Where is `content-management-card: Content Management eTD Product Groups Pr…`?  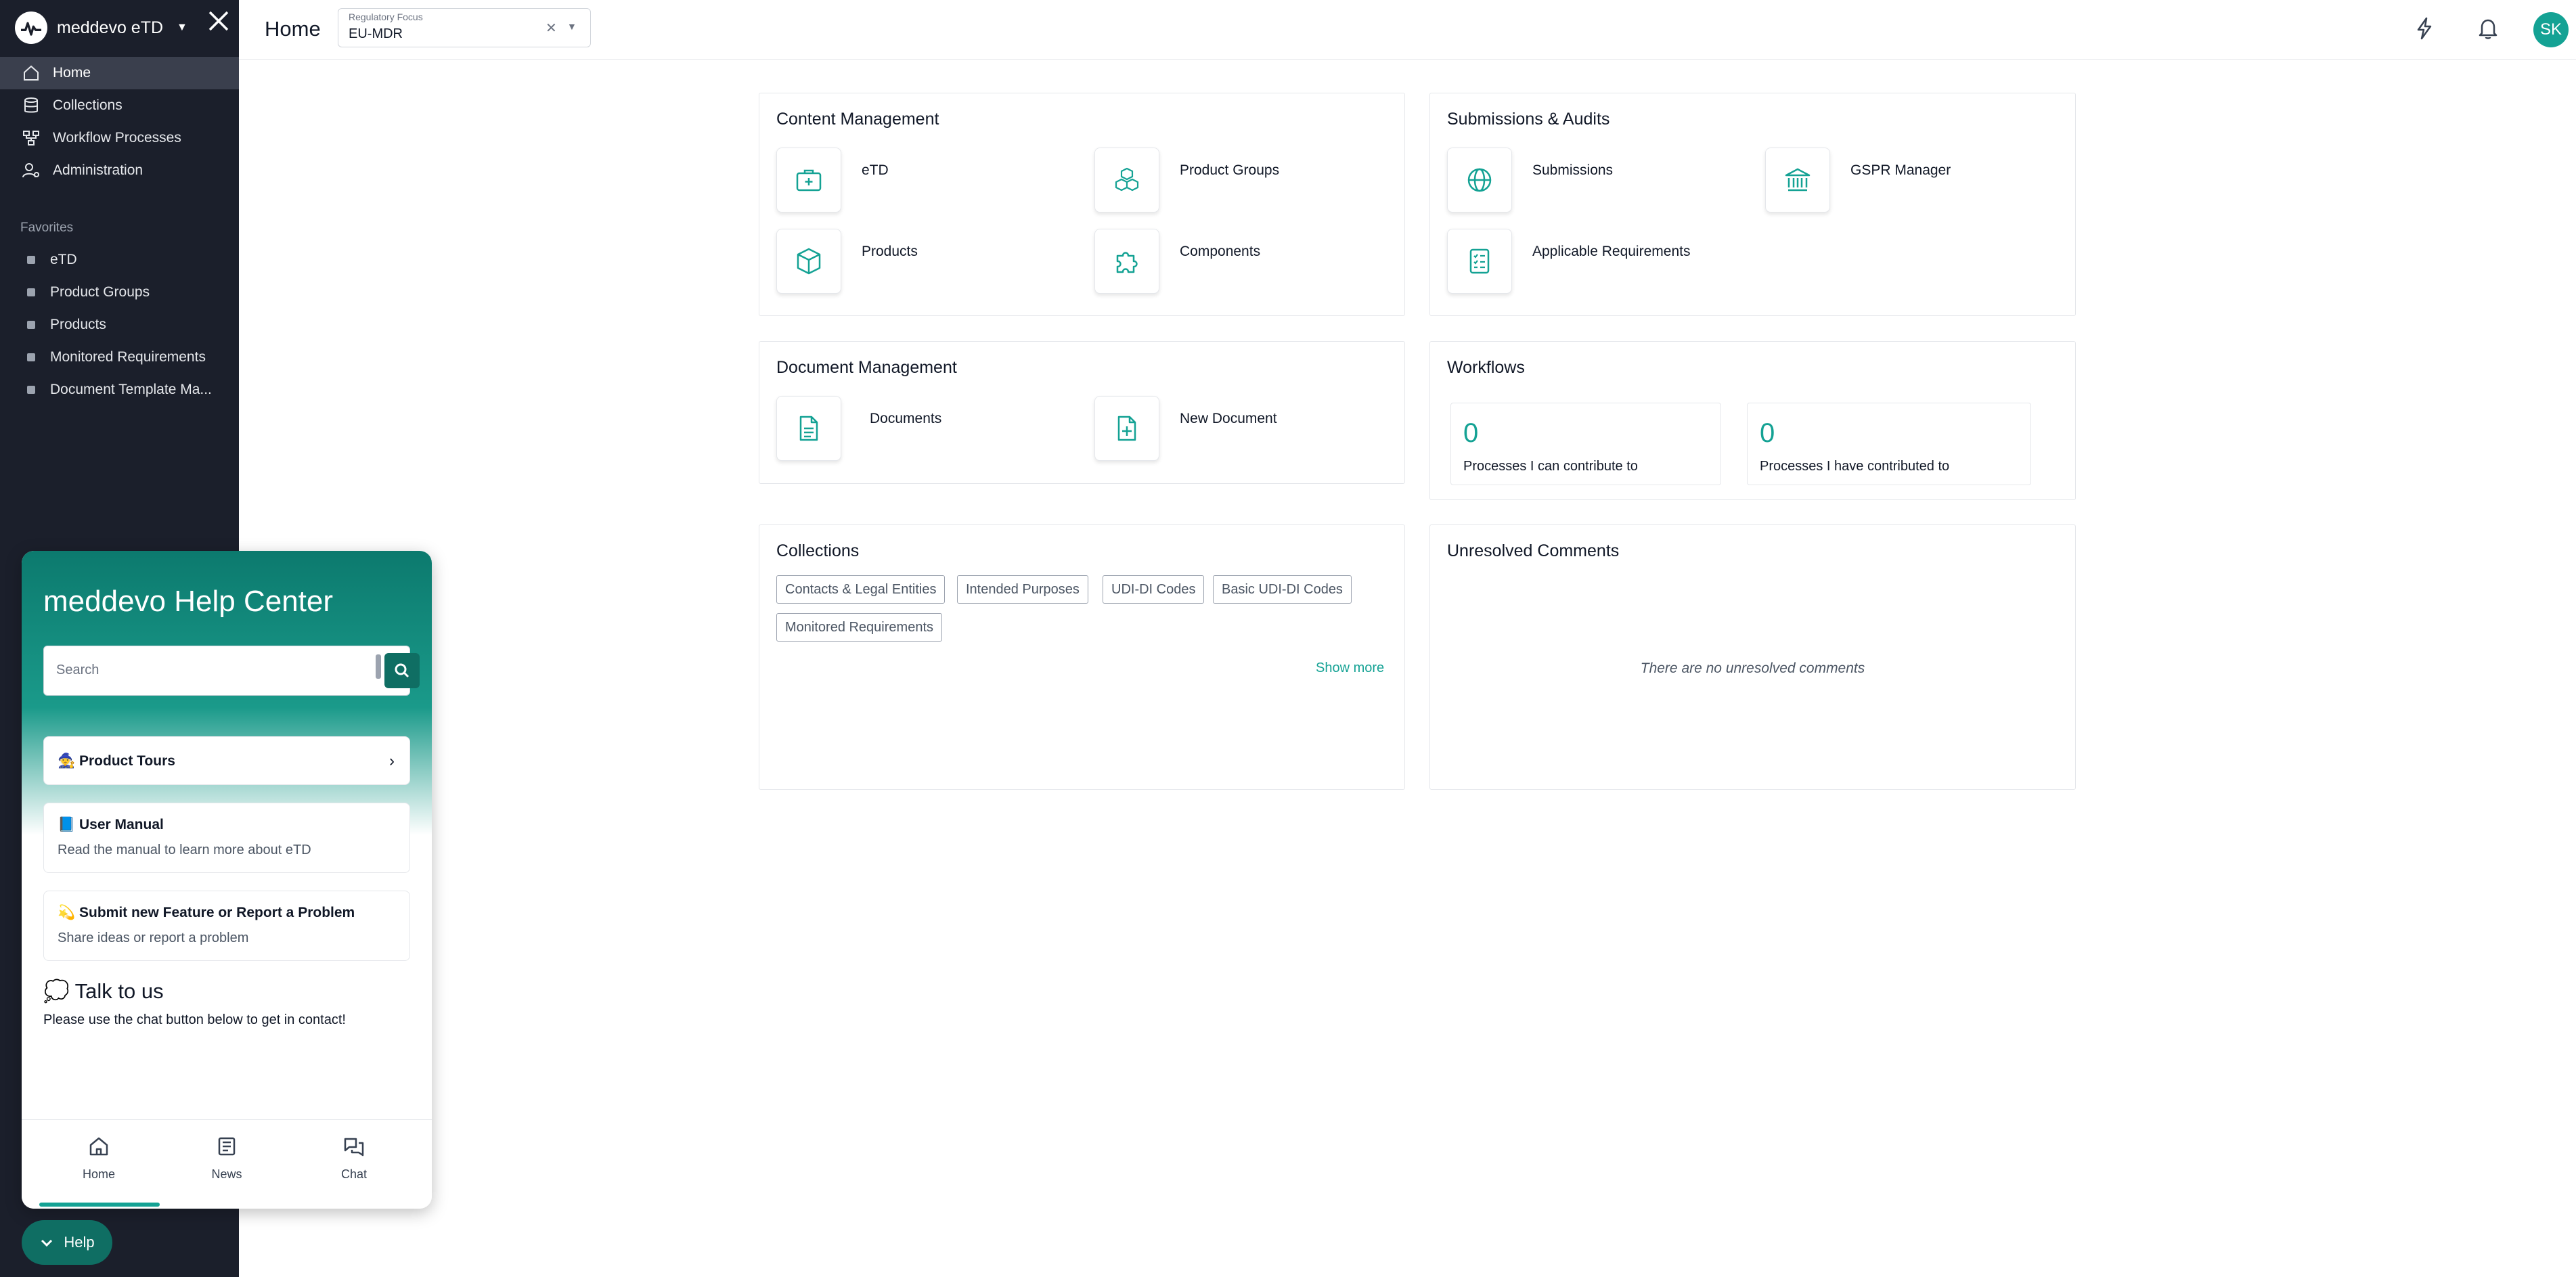 content-management-card: Content Management eTD Product Groups Pr… is located at coordinates (1082, 204).